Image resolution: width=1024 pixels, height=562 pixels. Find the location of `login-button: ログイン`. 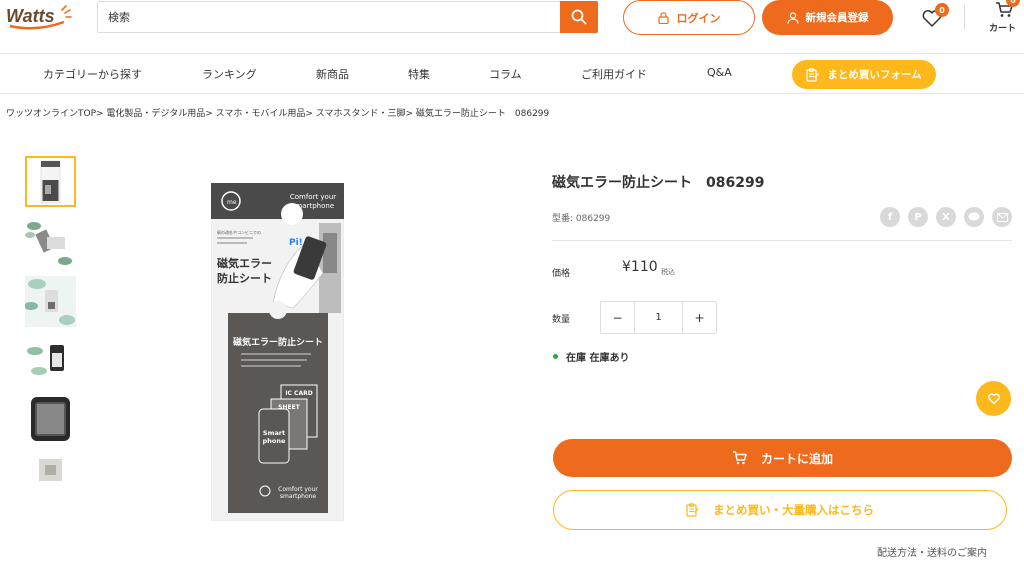

login-button: ログイン is located at coordinates (689, 17).